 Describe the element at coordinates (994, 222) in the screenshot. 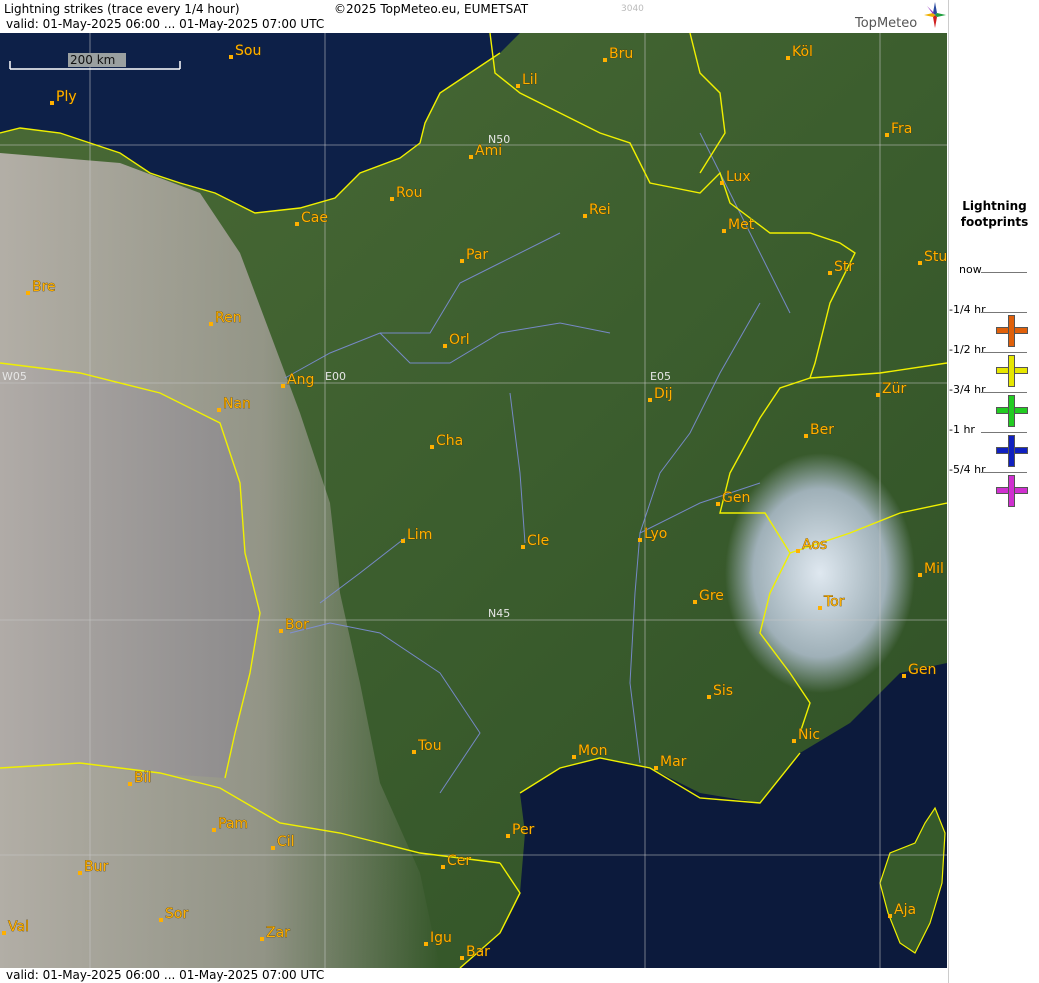

I see `legend-title-line2: footprints` at that location.